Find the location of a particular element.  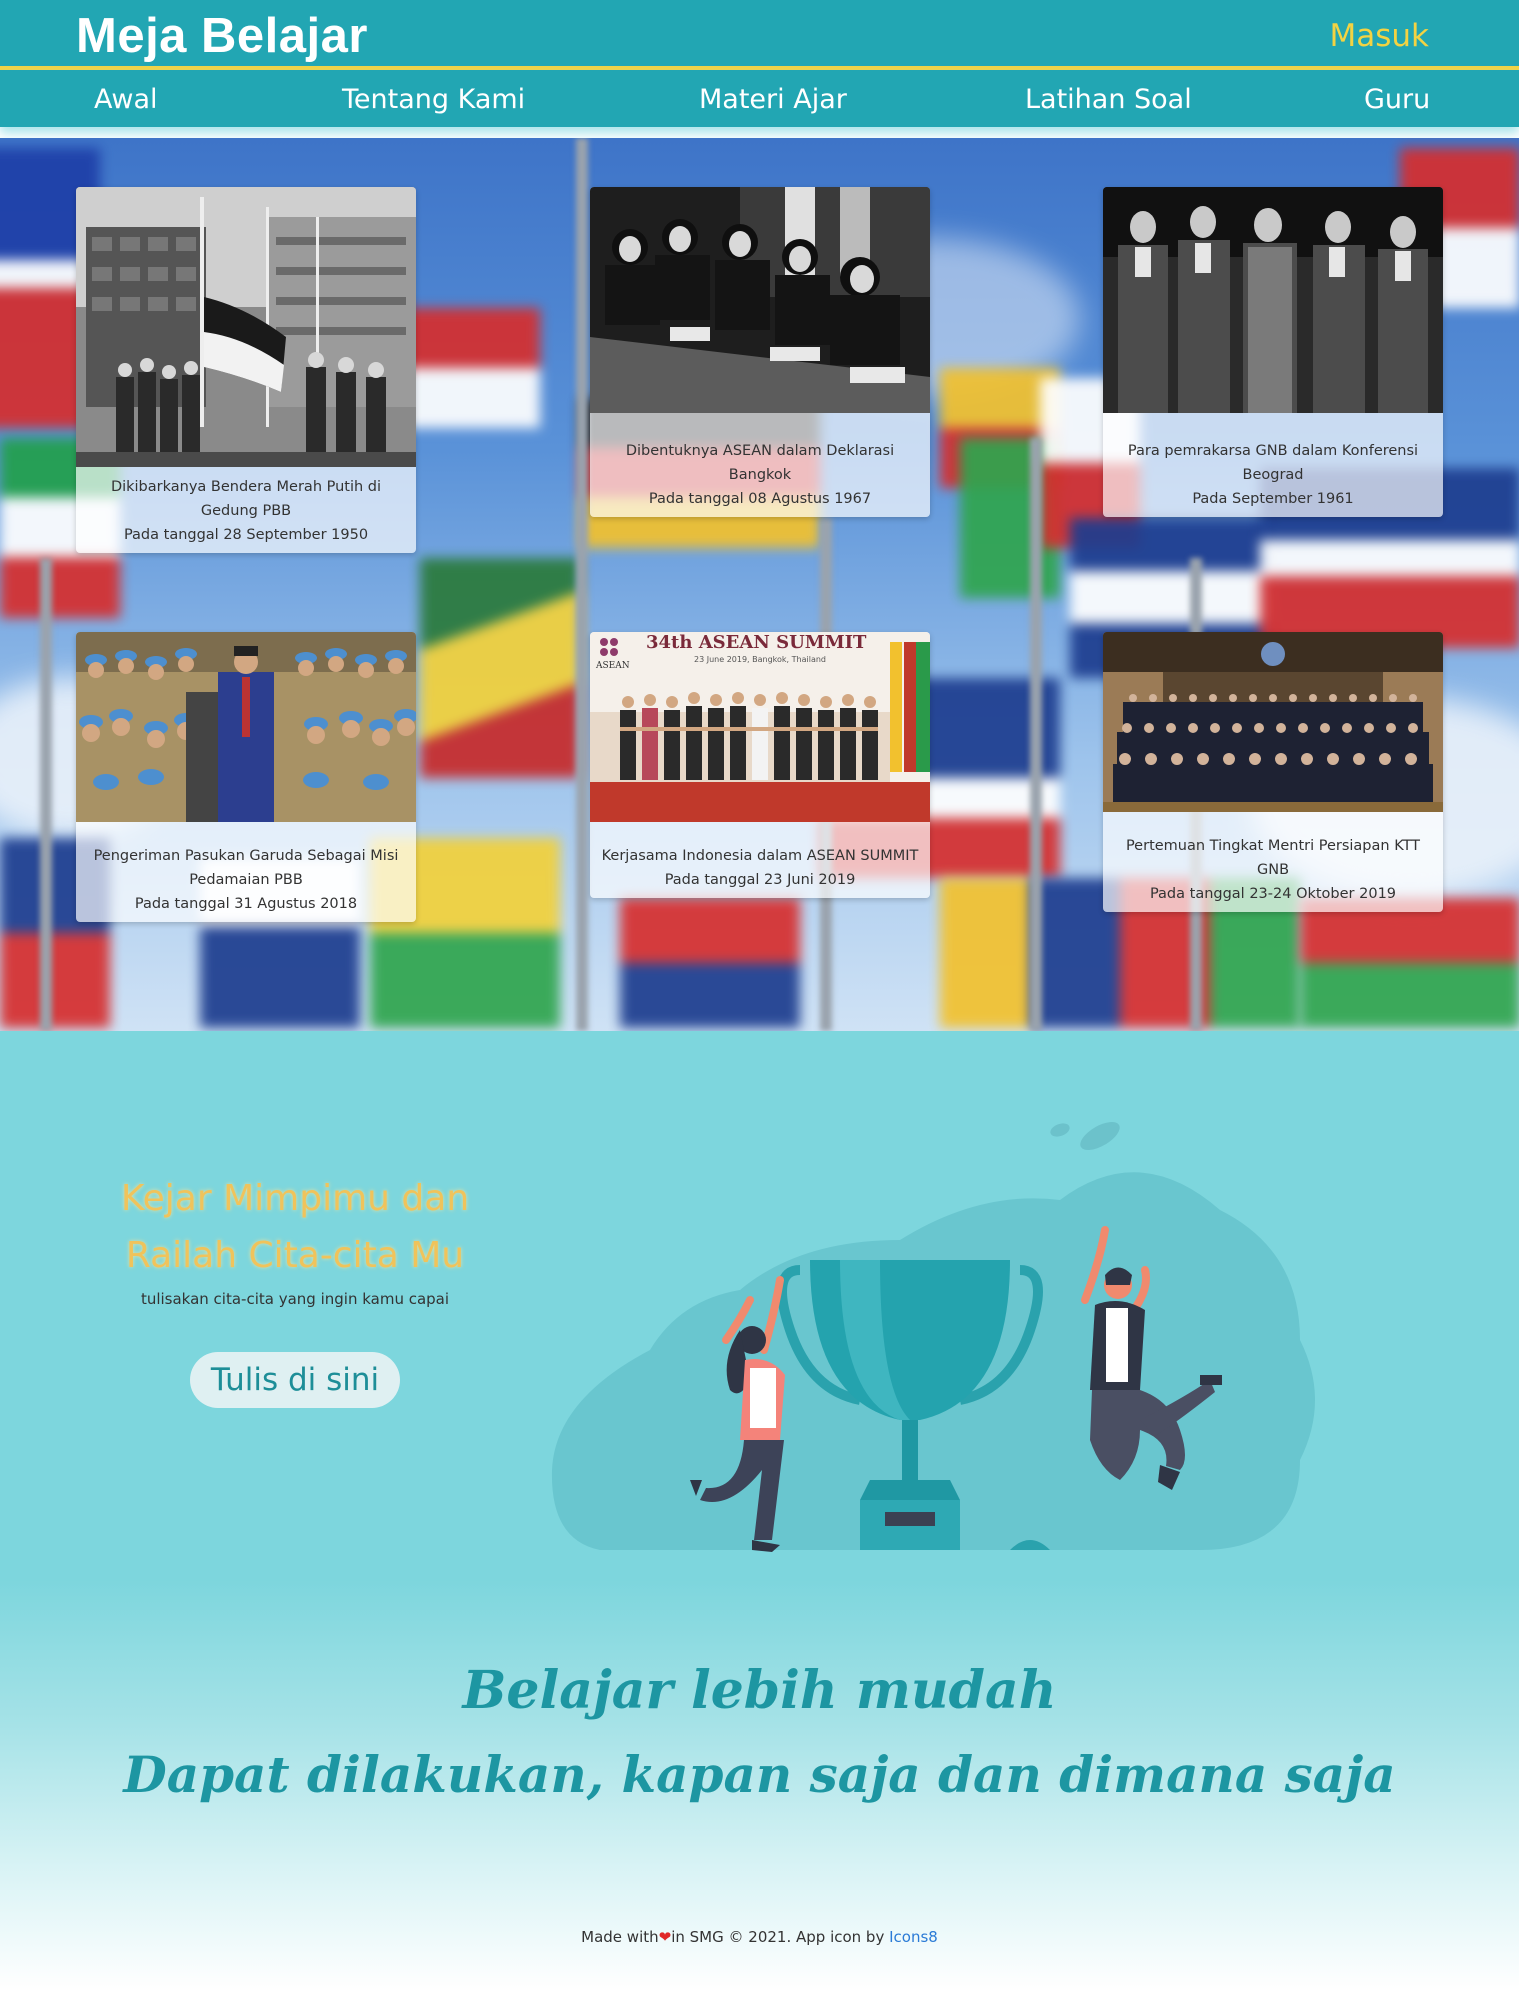

summit-banner-title: 34th ASEAN SUMMIT is located at coordinates (756, 642).